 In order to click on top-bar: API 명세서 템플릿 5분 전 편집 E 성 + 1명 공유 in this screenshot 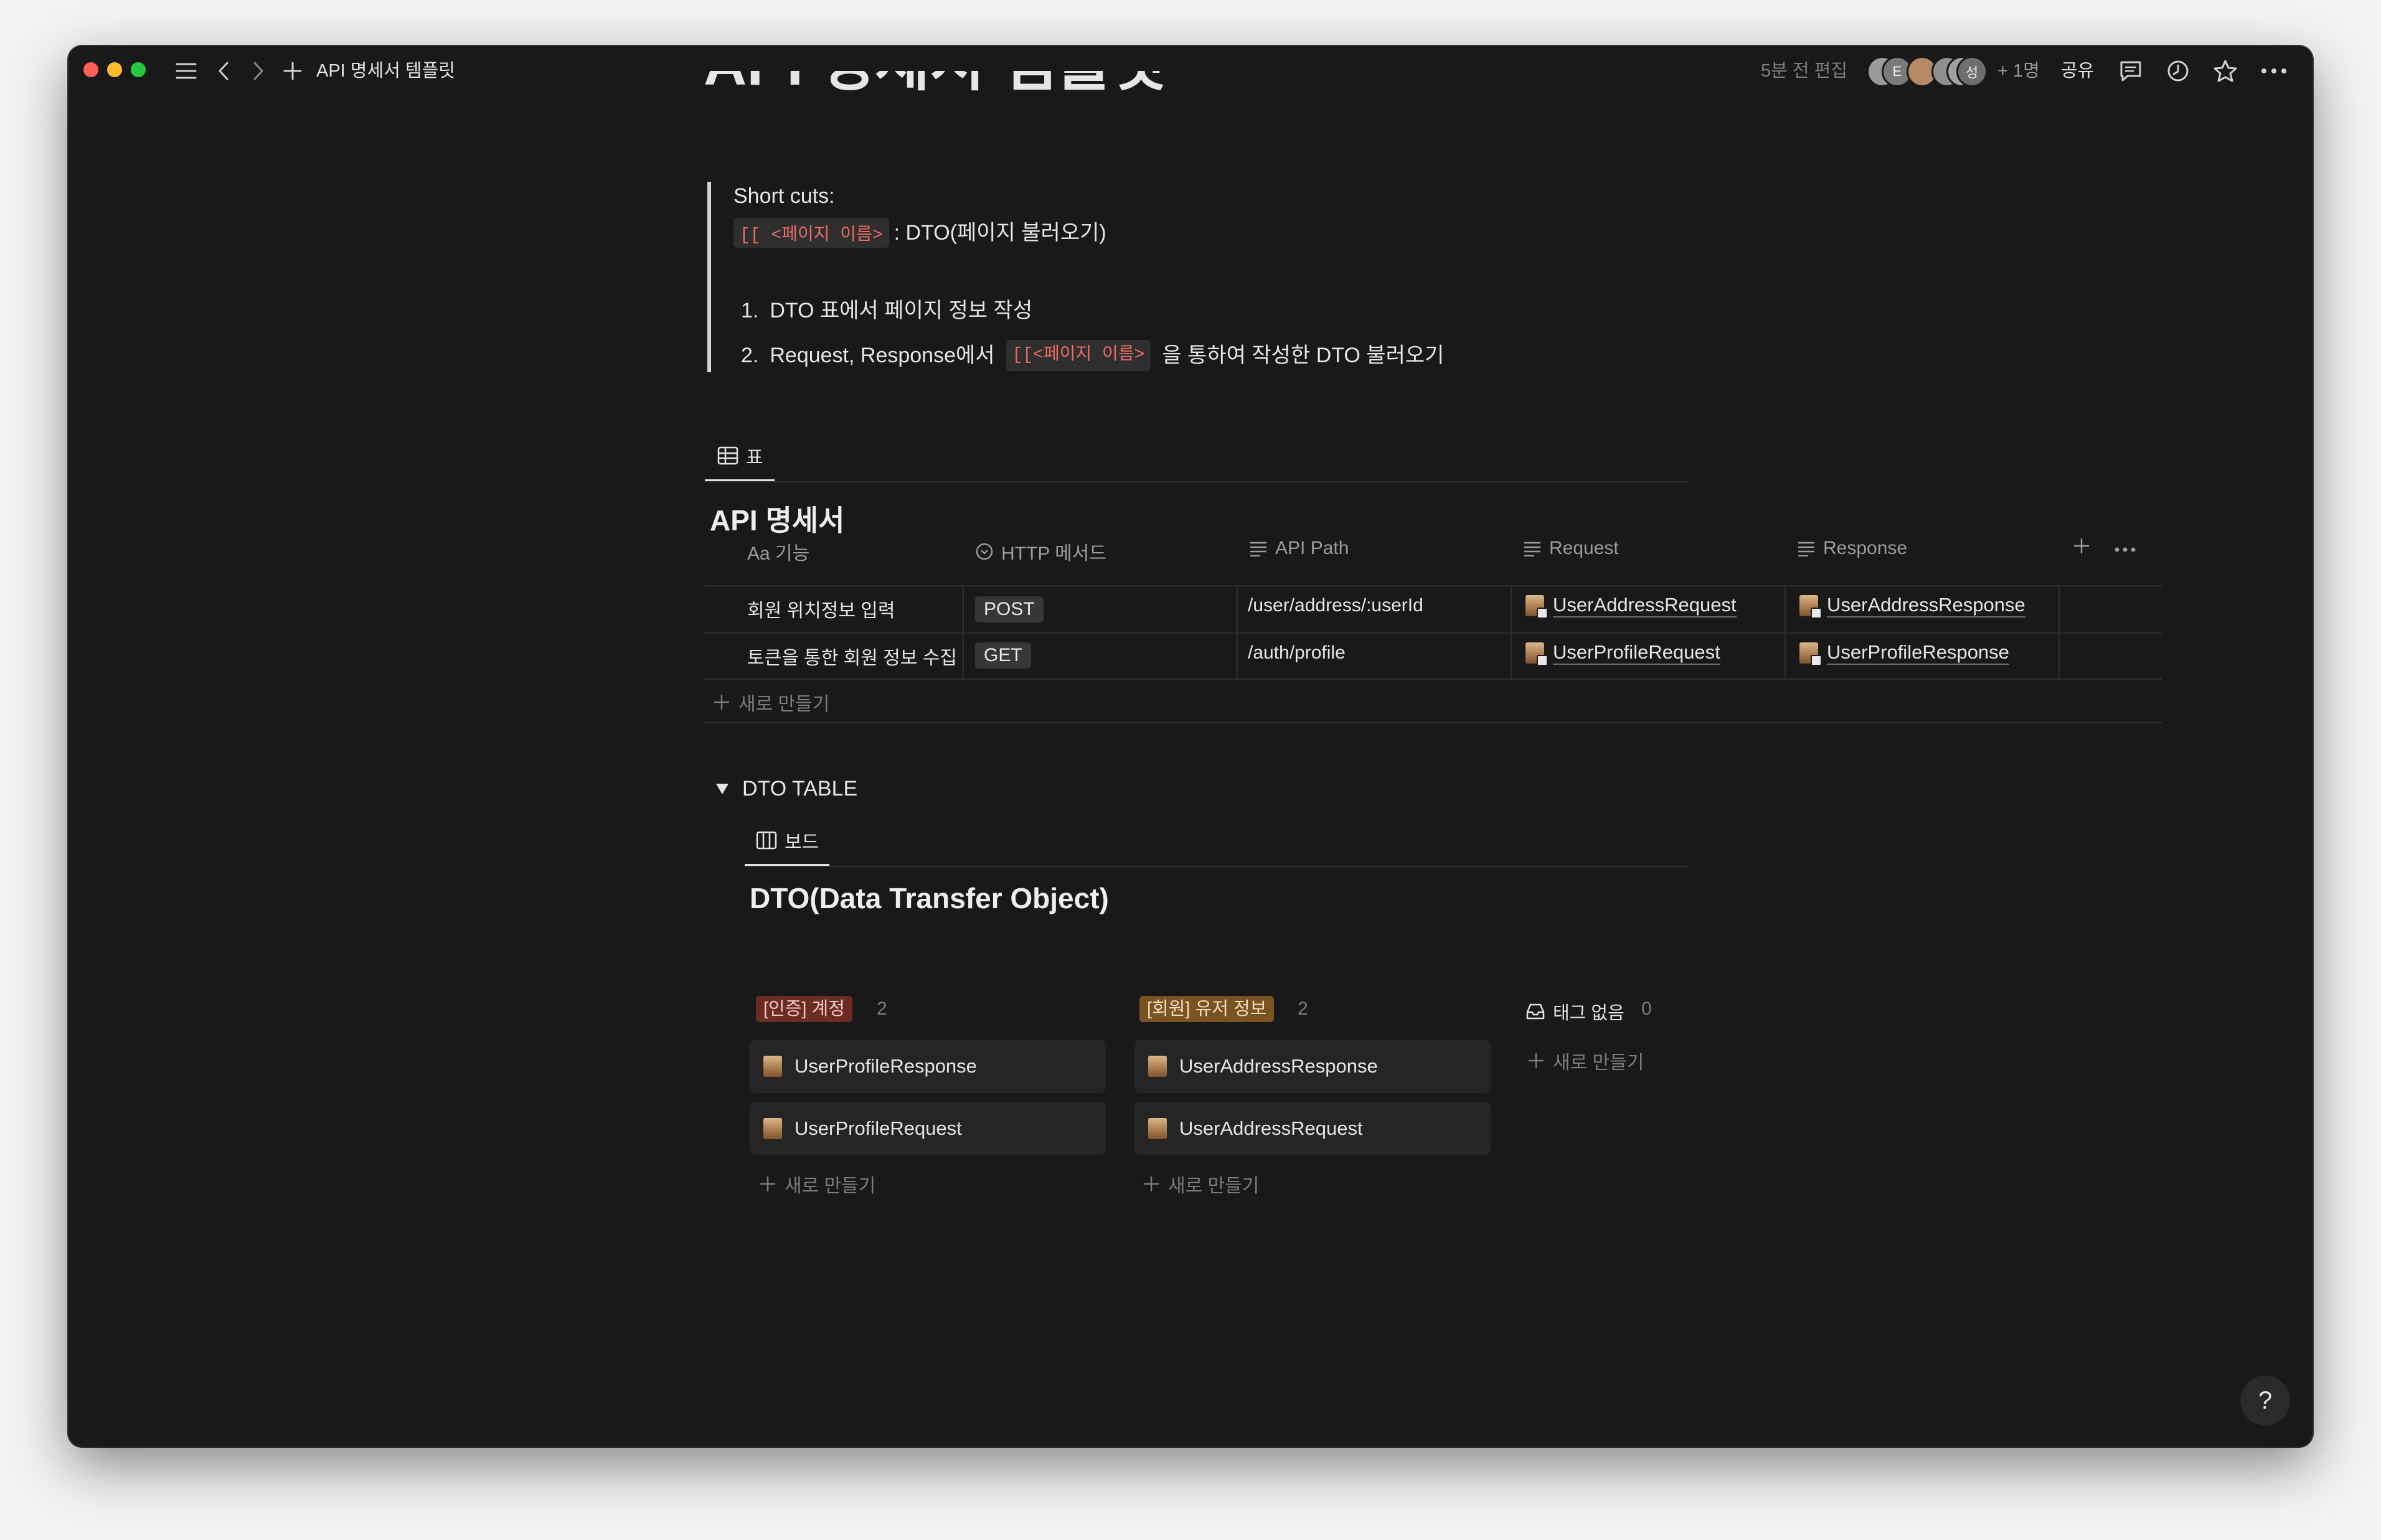, I will do `click(1190, 71)`.